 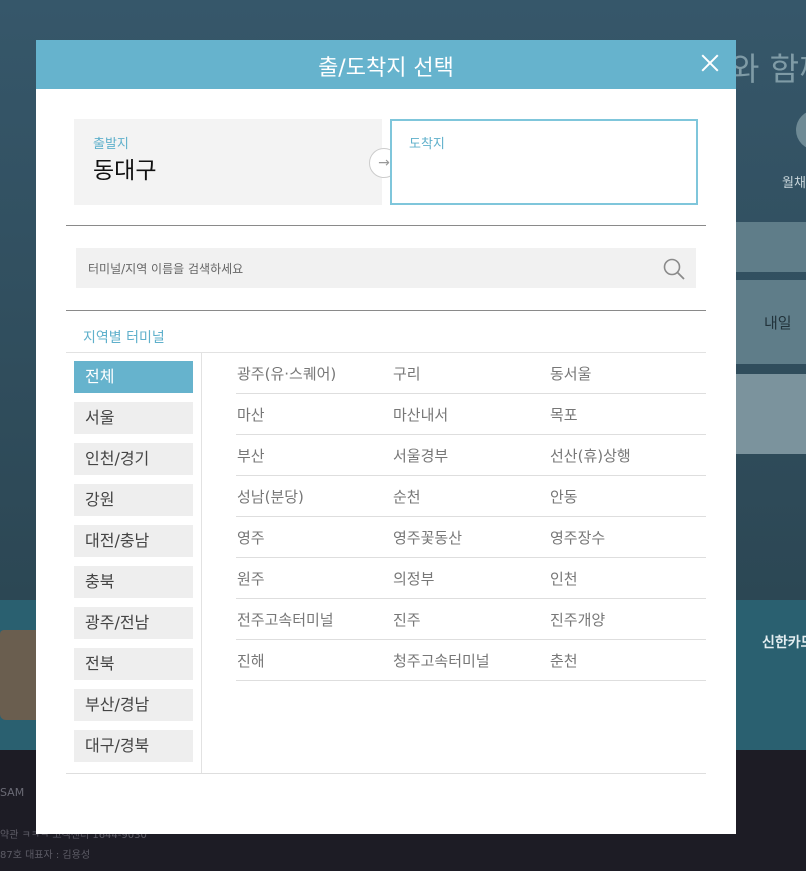 What do you see at coordinates (778, 323) in the screenshot?
I see `background-tomorrow-label: 내일` at bounding box center [778, 323].